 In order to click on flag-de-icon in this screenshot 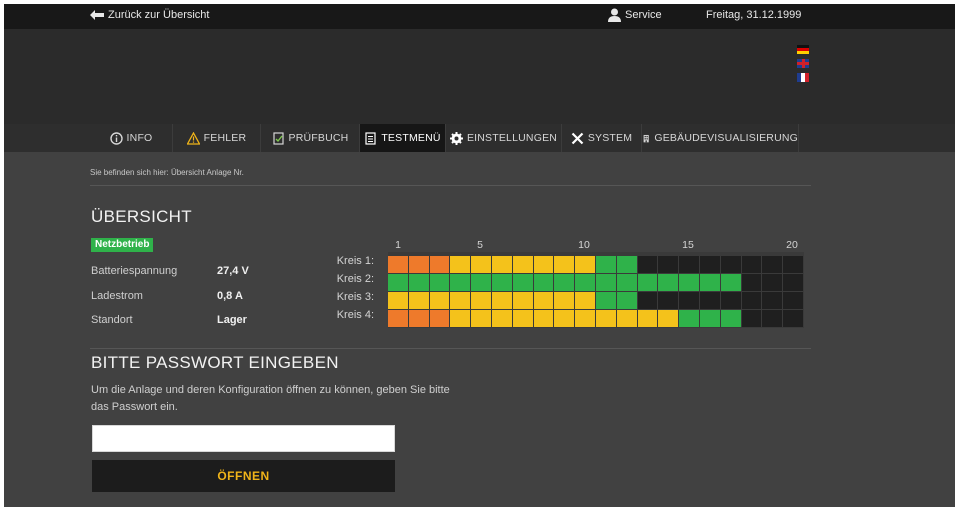, I will do `click(803, 49)`.